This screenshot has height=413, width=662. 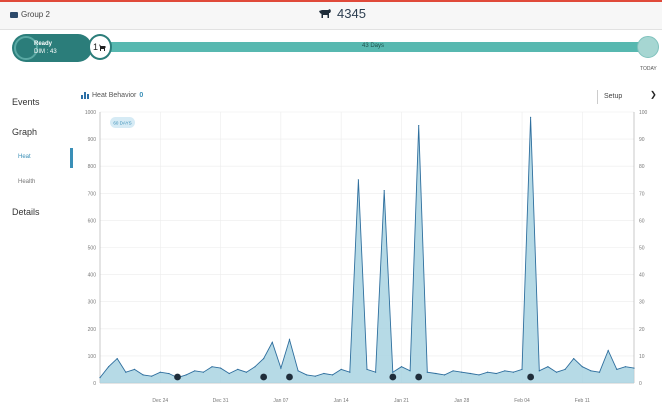 What do you see at coordinates (92, 249) in the screenshot?
I see `y-tick-left: 500` at bounding box center [92, 249].